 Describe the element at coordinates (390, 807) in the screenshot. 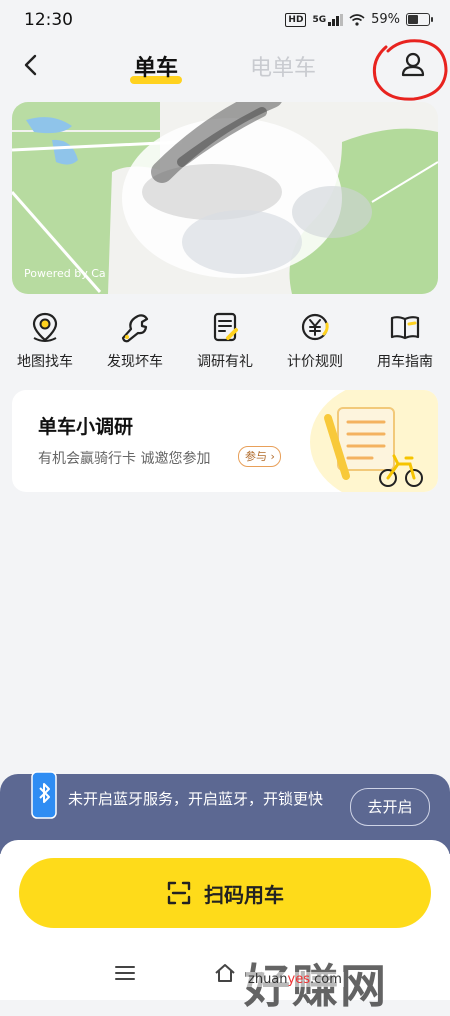

I see `enable-bluetooth-button: 去开启` at that location.